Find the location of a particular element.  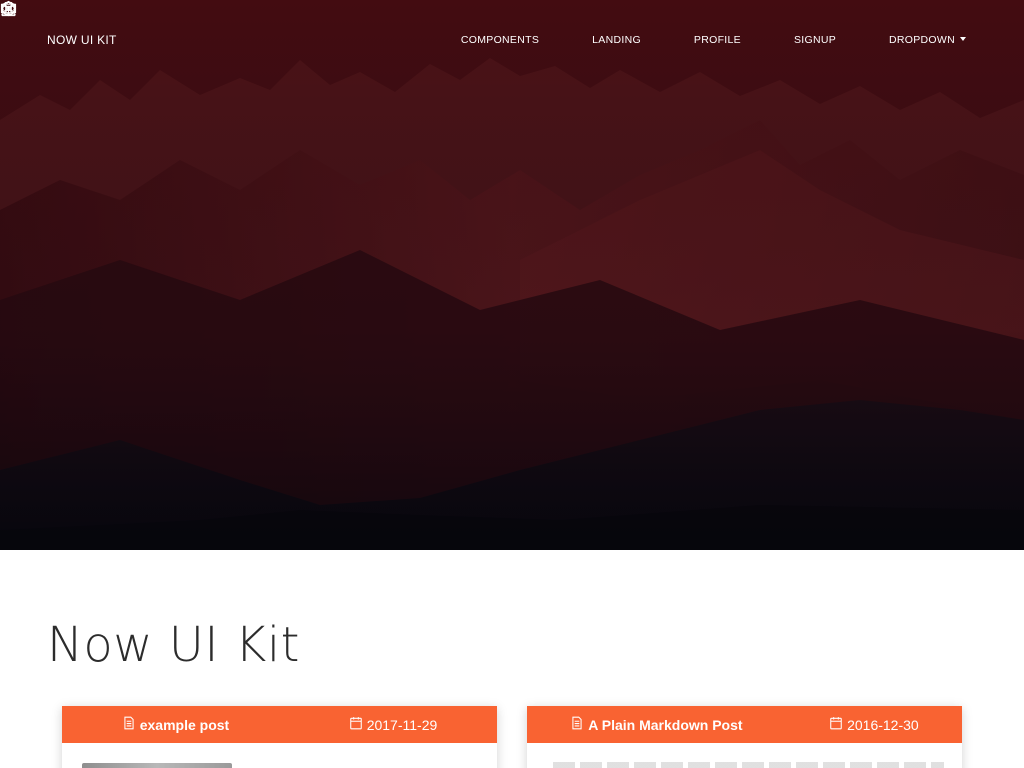

nav-item-landing: LANDING is located at coordinates (320, 25).